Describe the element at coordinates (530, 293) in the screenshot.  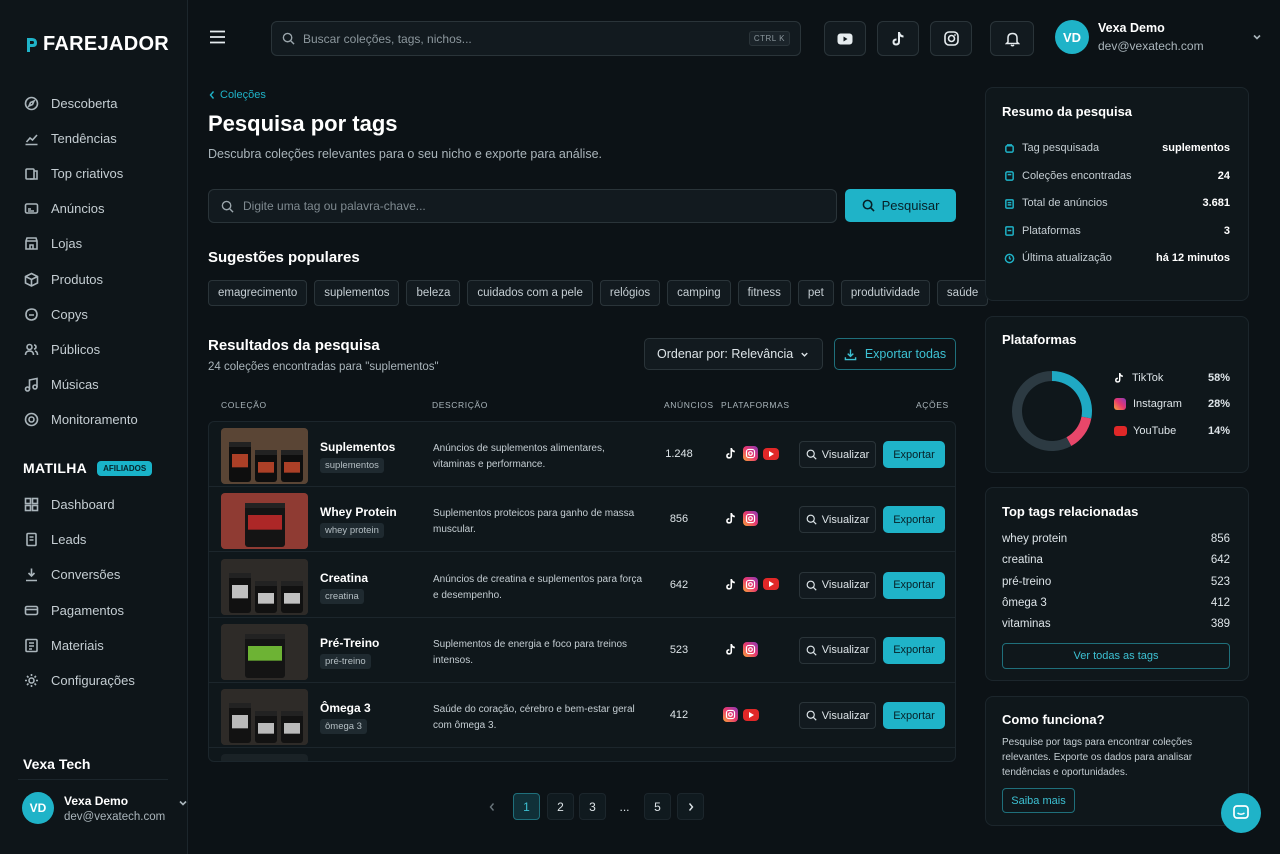
I see `suggestion-chip: cuidados com a pele` at that location.